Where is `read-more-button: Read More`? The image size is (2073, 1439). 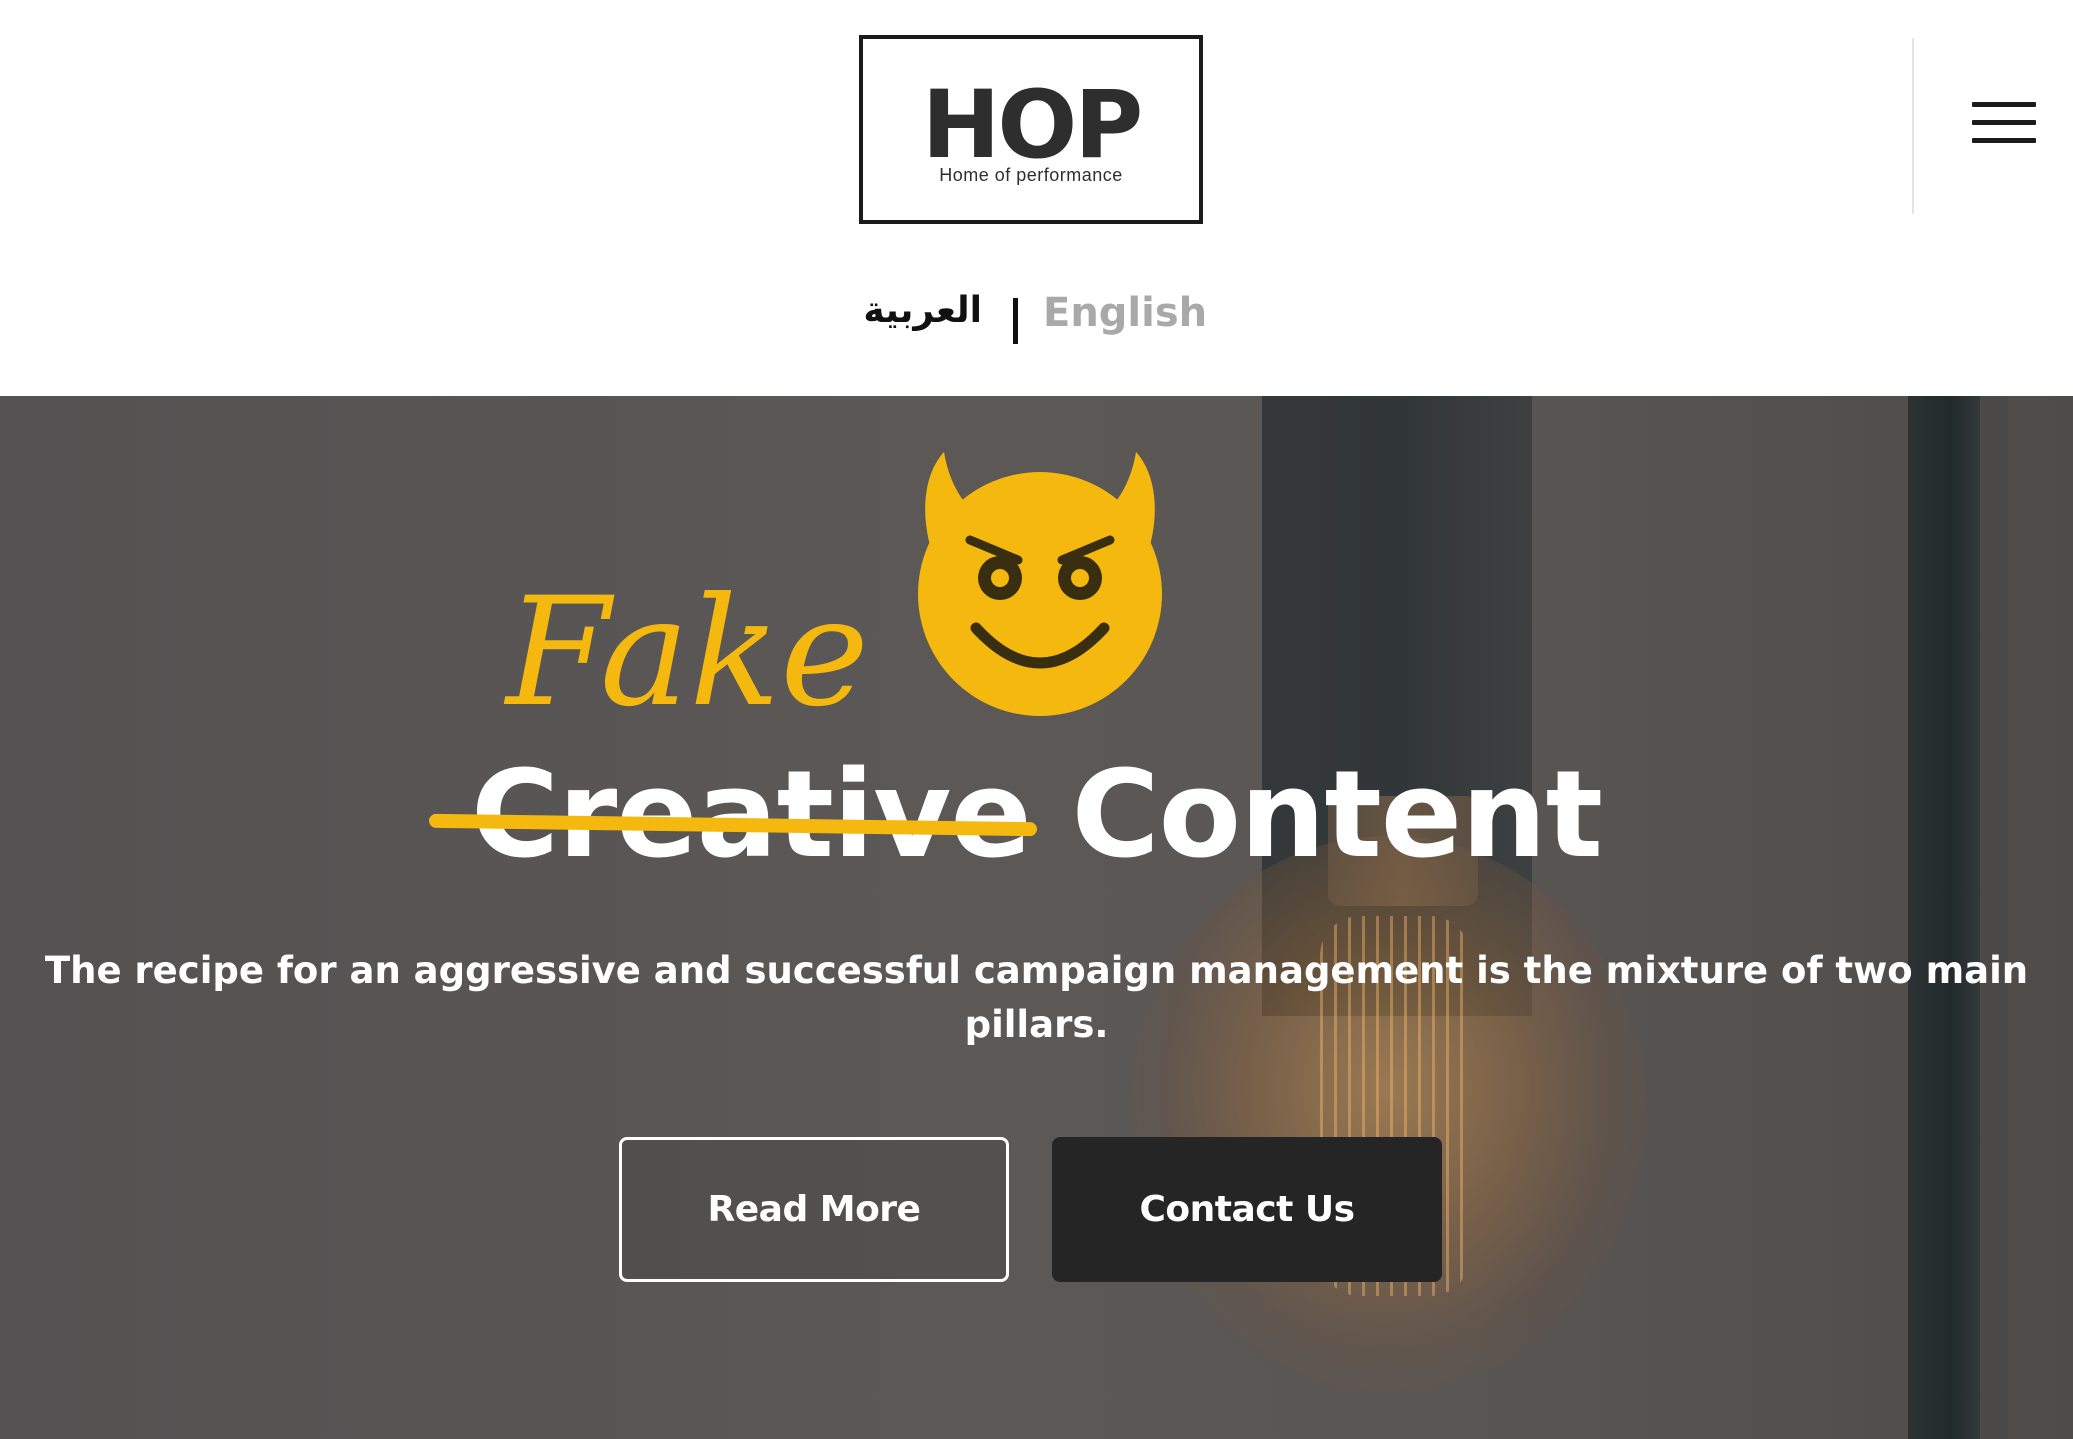
read-more-button: Read More is located at coordinates (814, 1209).